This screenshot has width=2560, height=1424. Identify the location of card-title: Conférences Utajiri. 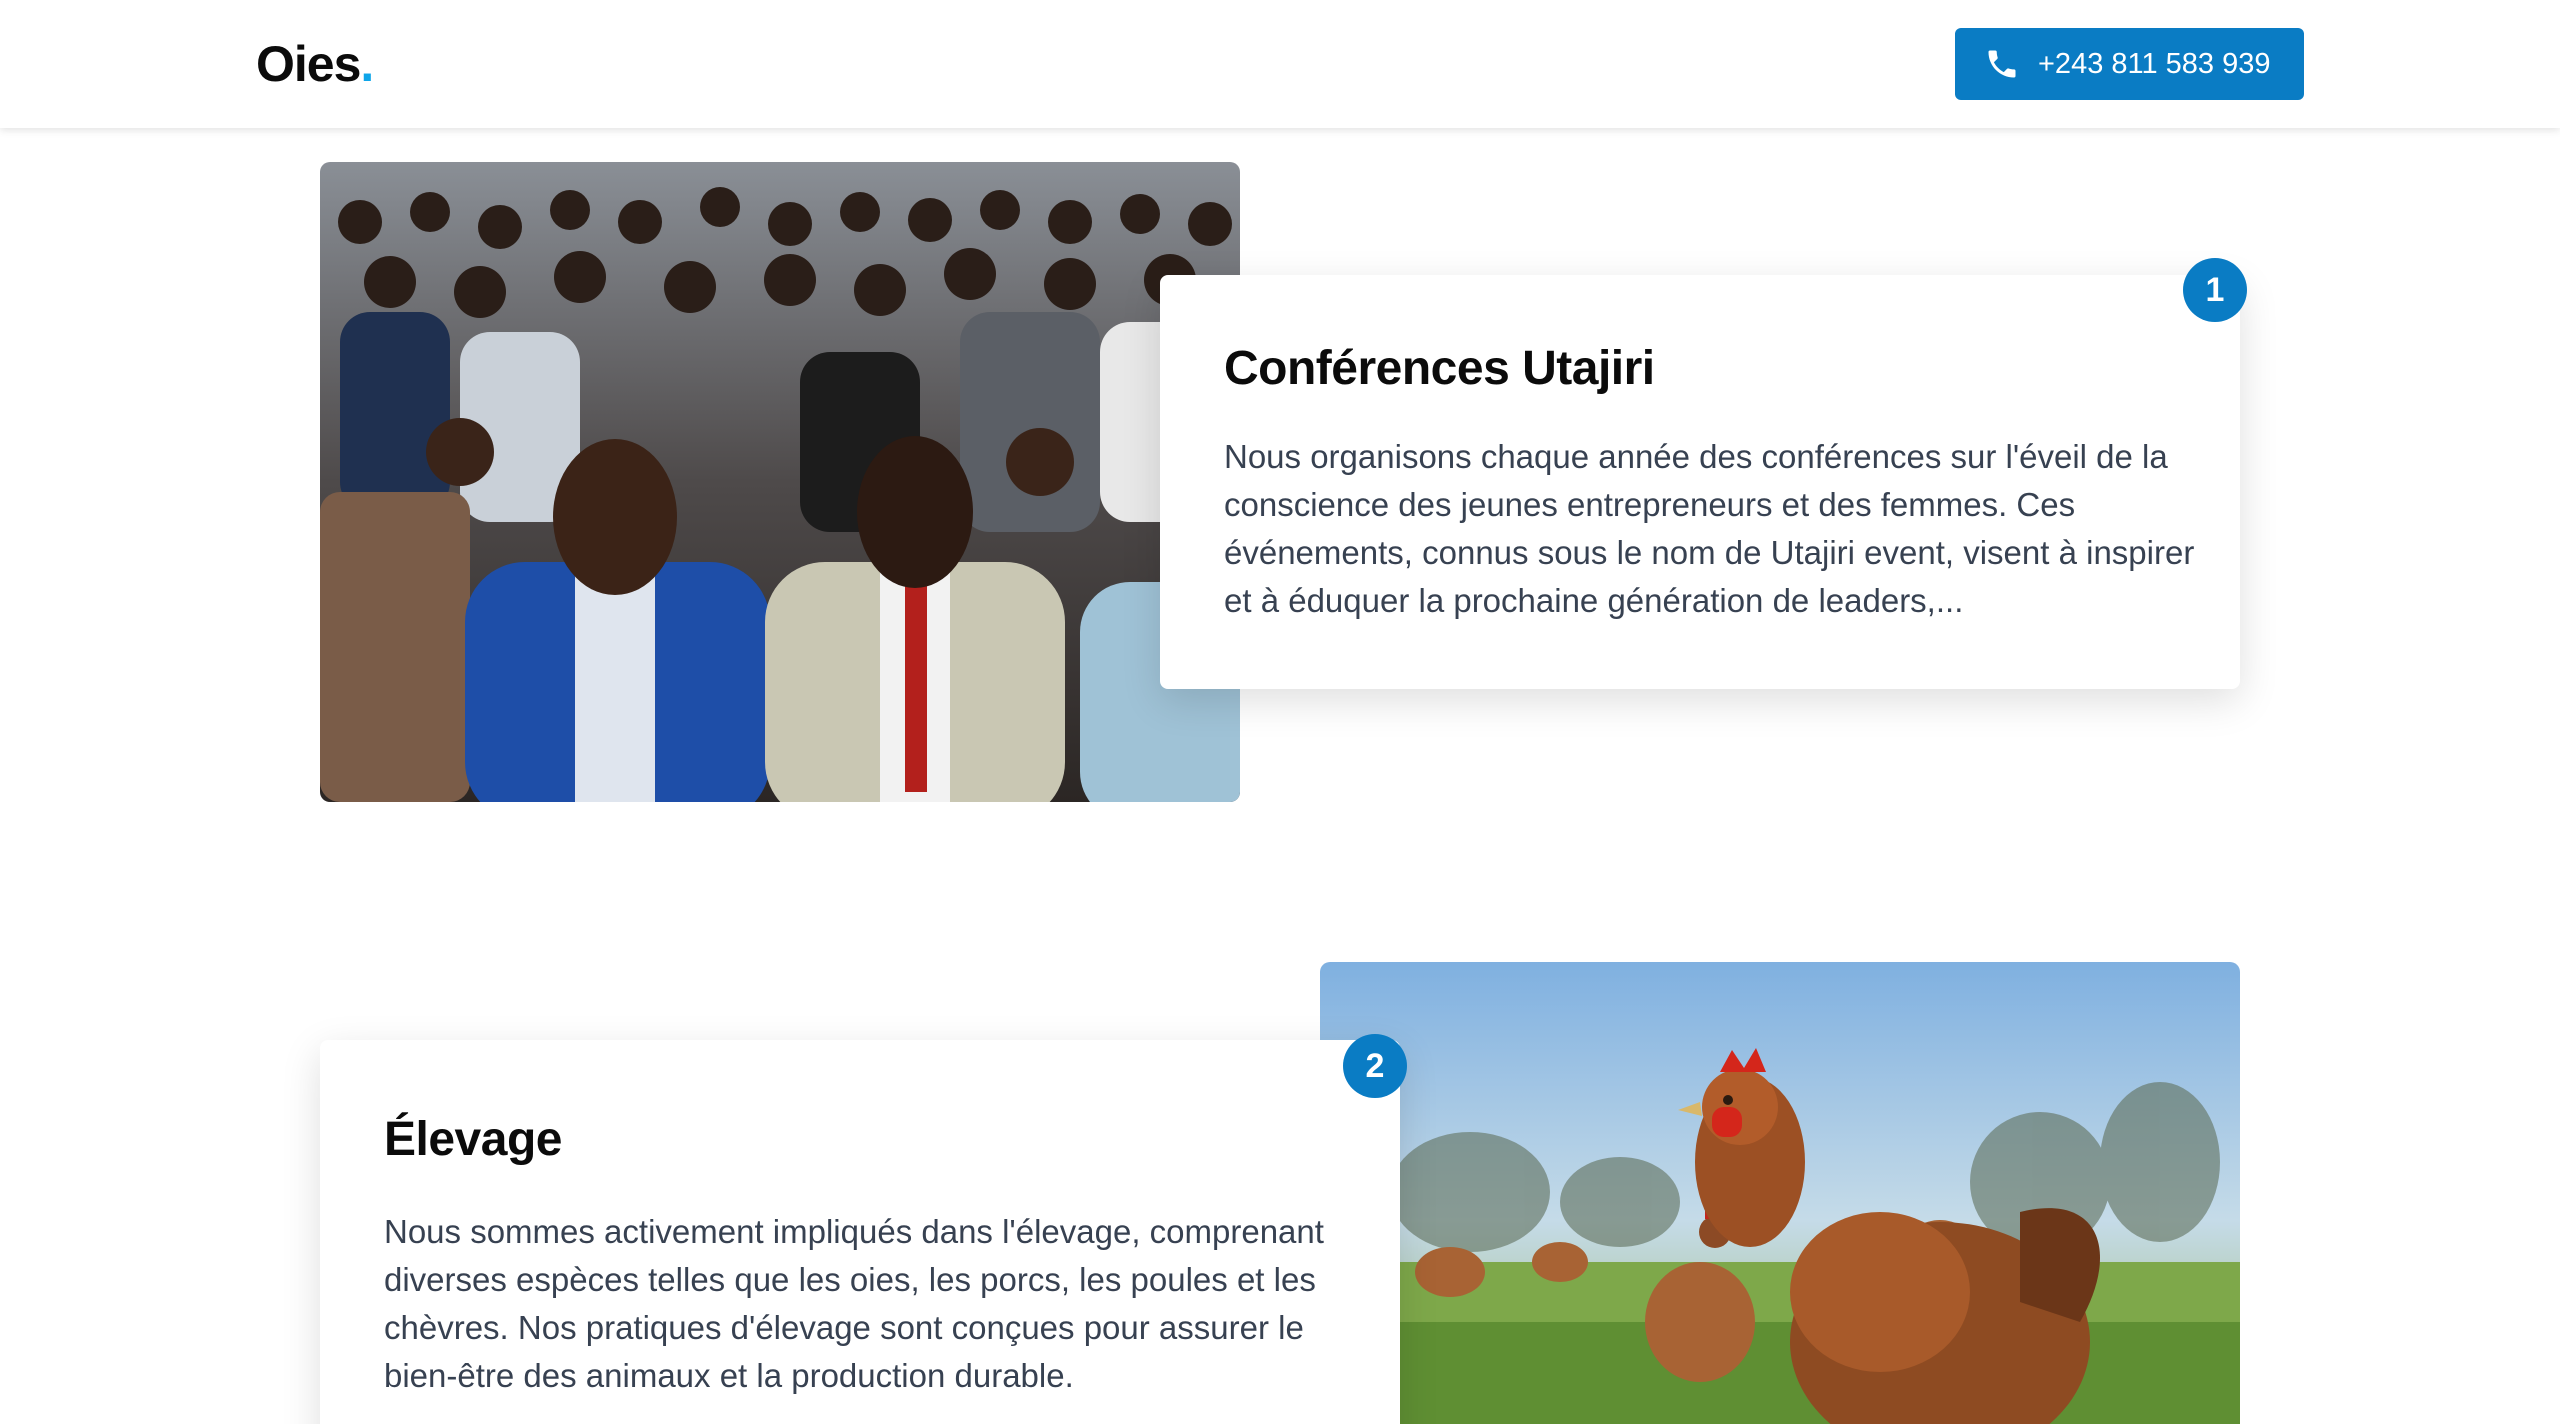
(1439, 368).